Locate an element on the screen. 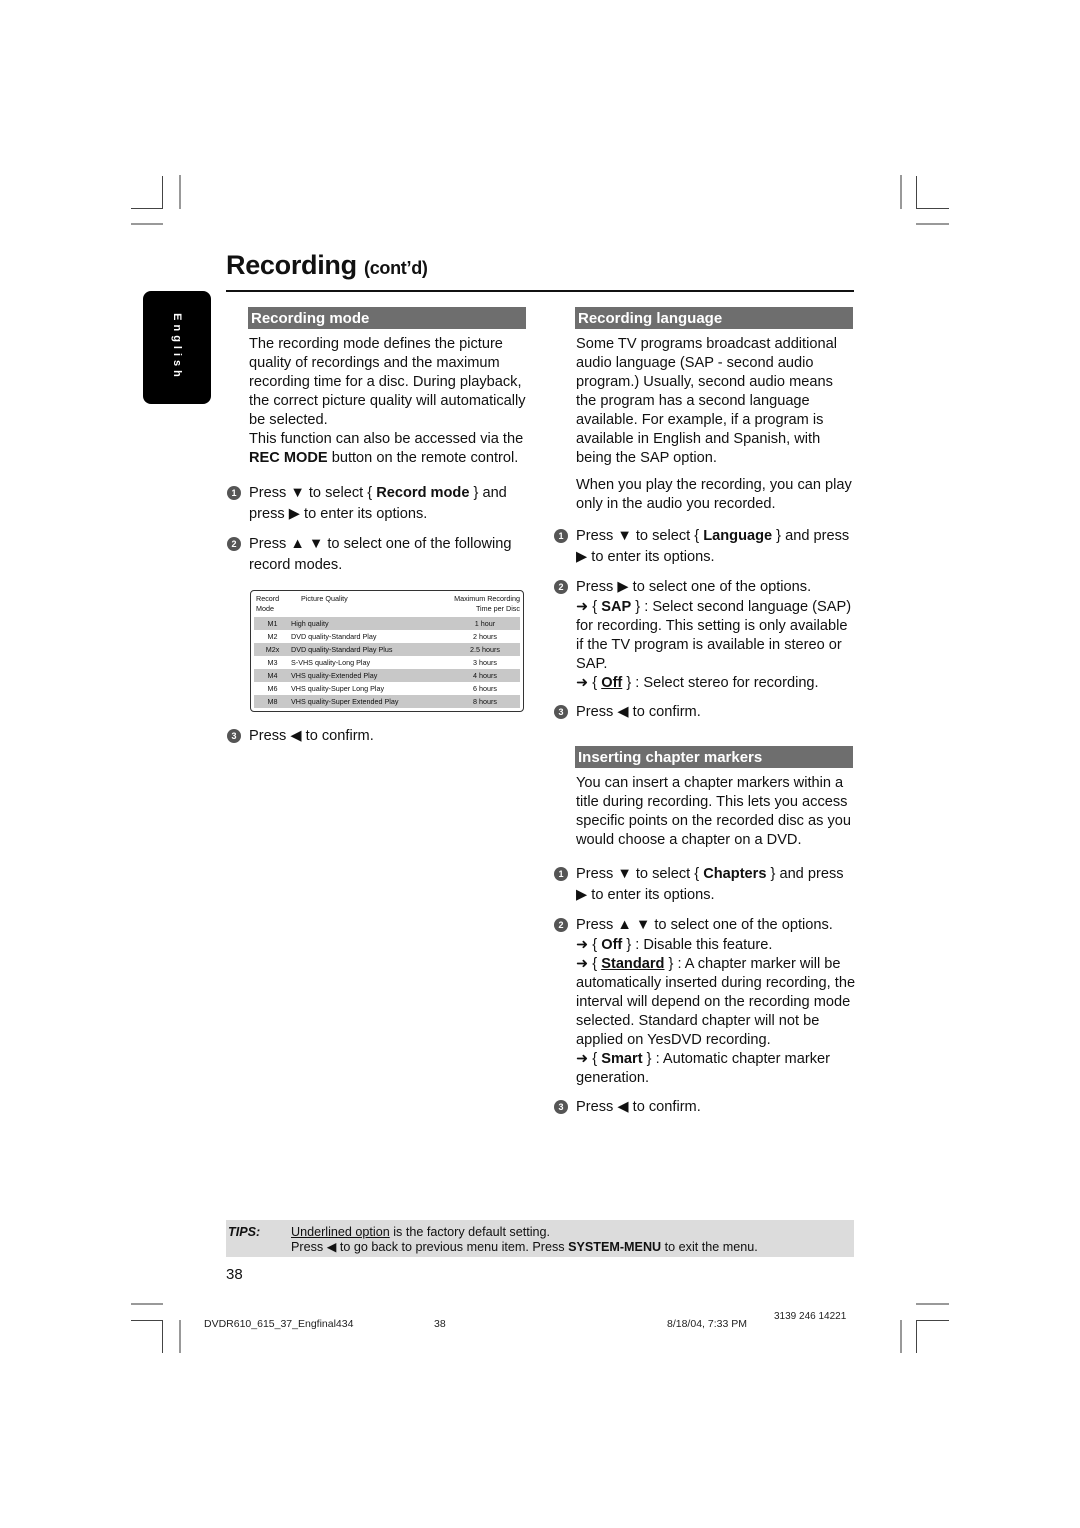  cell-time: 2 hours is located at coordinates (485, 636).